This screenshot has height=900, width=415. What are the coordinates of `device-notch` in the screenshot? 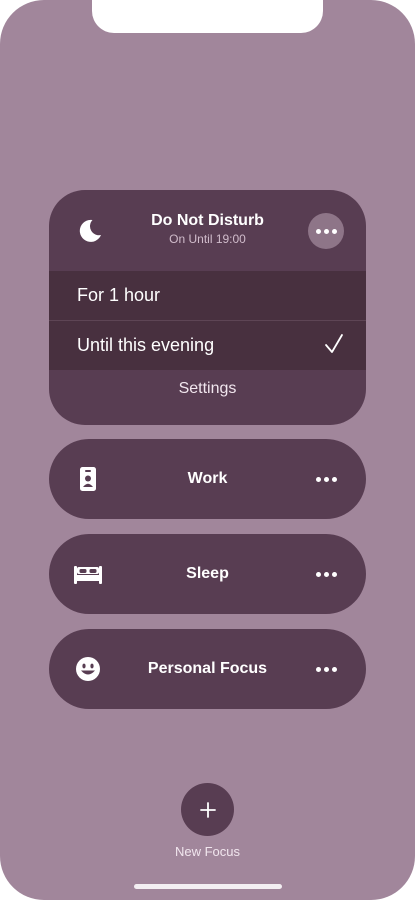 It's located at (207, 16).